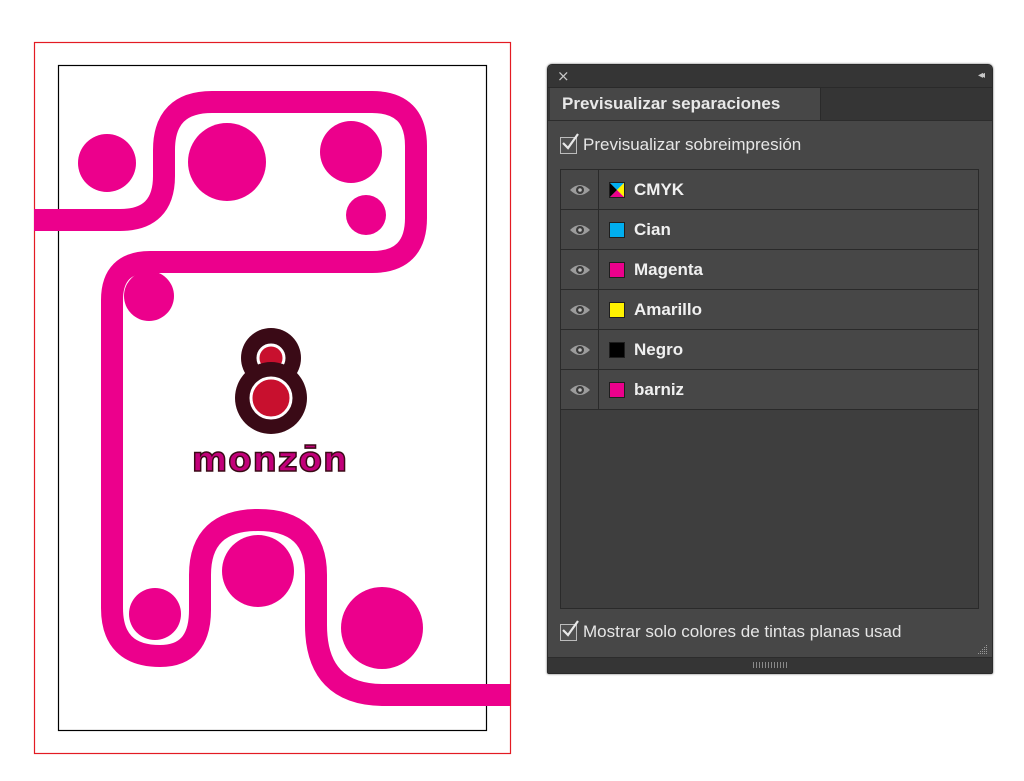 The image size is (1024, 781). Describe the element at coordinates (769, 190) in the screenshot. I see `separation-row-cmyk: CMYK` at that location.